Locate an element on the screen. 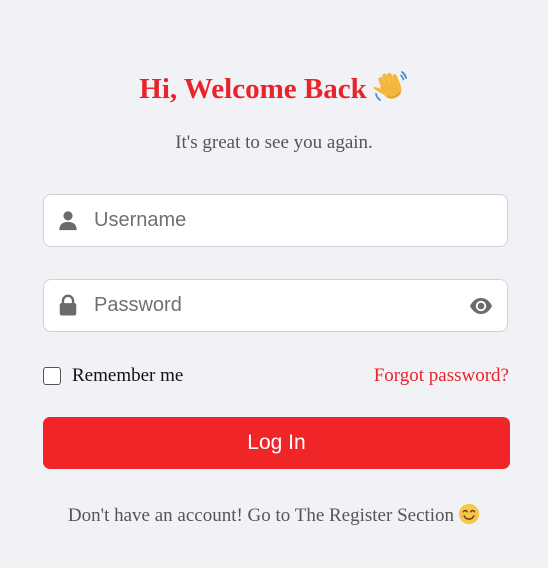  welcome-title: Hi, Welcome Back is located at coordinates (274, 88).